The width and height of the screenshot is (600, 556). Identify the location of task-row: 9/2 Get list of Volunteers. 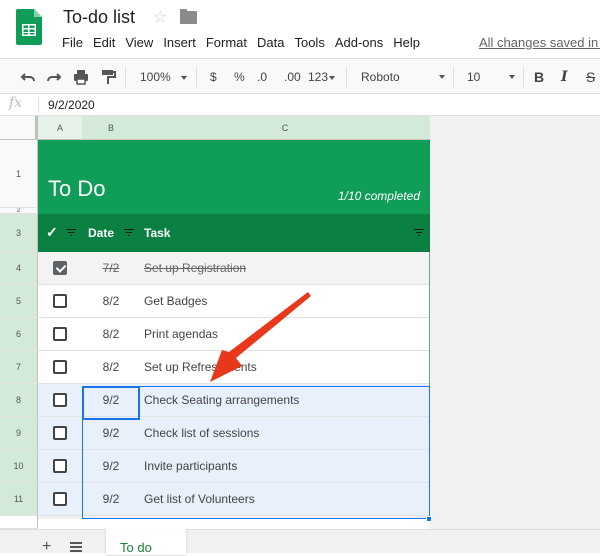
(234, 499).